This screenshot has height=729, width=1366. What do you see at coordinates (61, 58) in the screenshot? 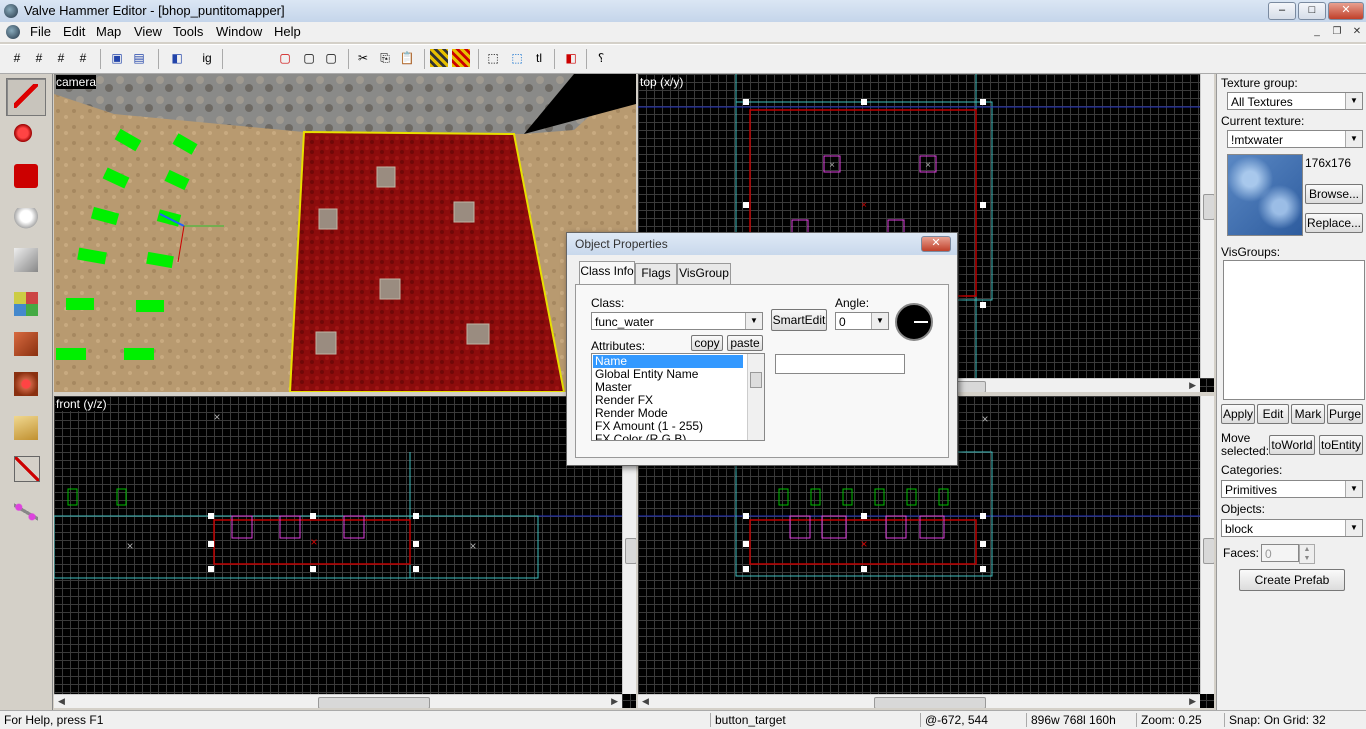
I see `grid-smaller-icon: #` at bounding box center [61, 58].